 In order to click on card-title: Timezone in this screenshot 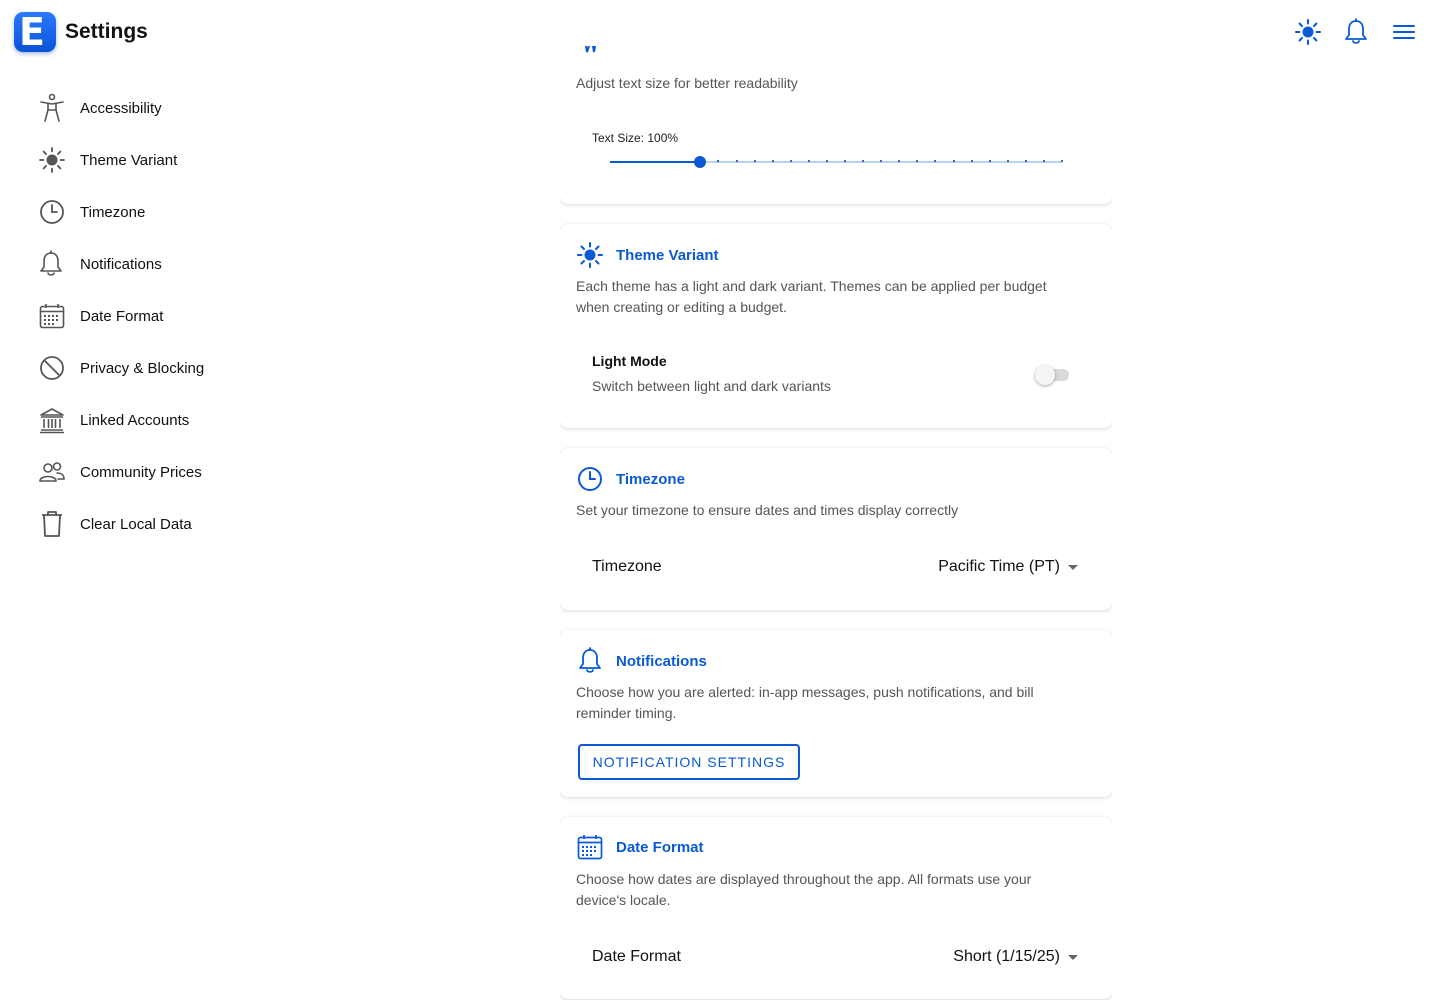, I will do `click(650, 479)`.